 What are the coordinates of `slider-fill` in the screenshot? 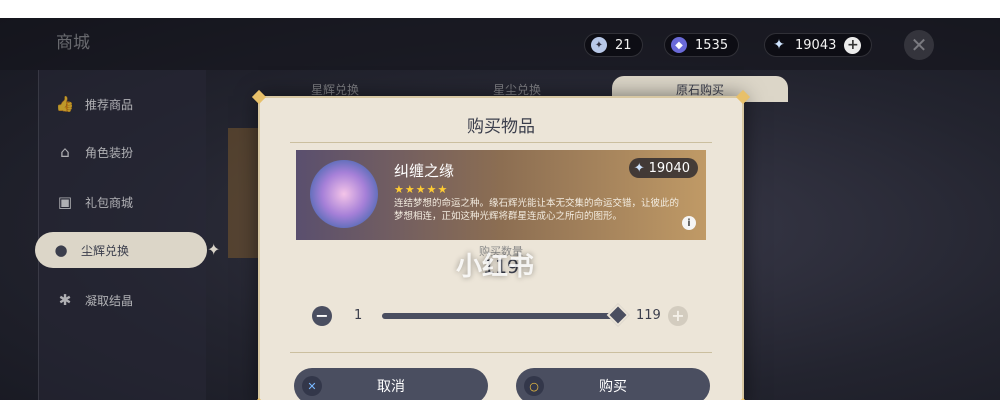 It's located at (500, 316).